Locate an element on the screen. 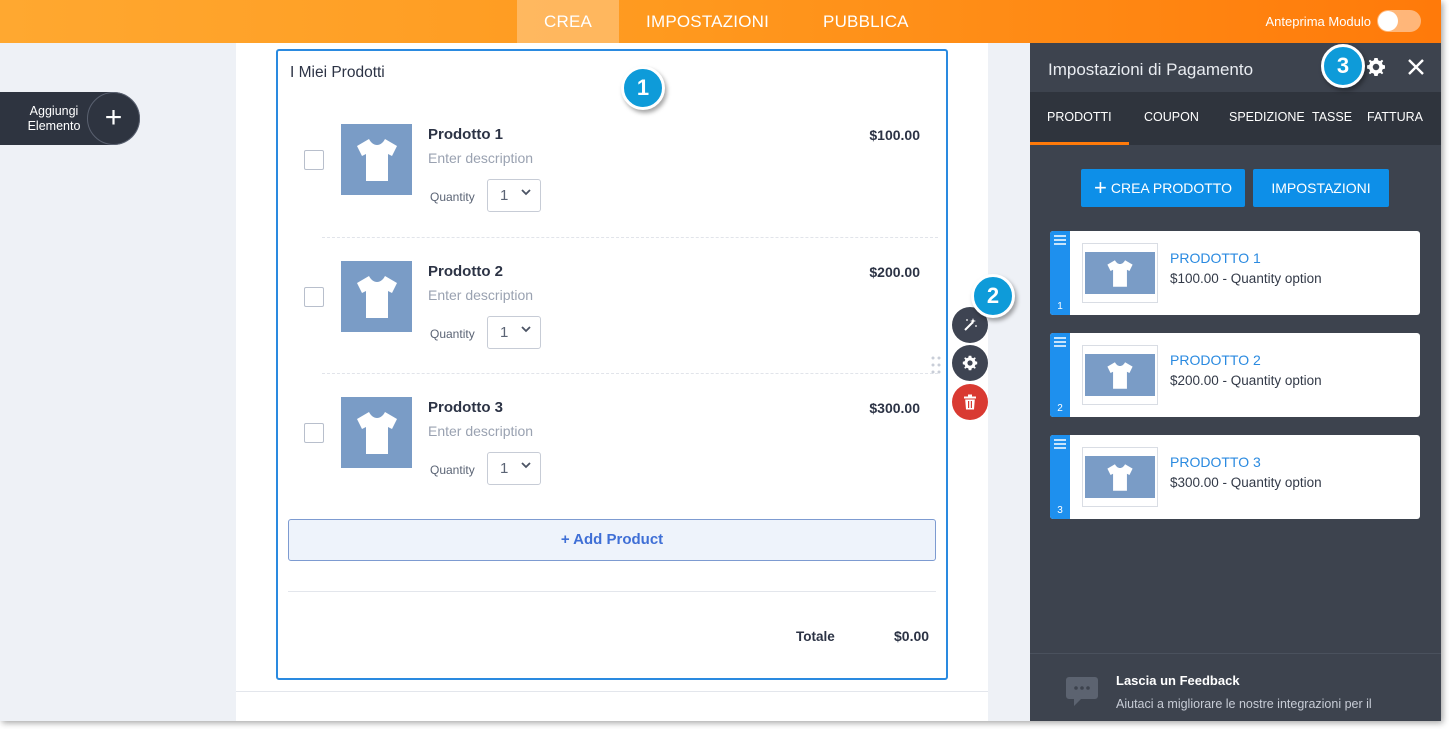 The height and width of the screenshot is (729, 1449). create-product-label: CREA PRODOTTO is located at coordinates (1171, 188).